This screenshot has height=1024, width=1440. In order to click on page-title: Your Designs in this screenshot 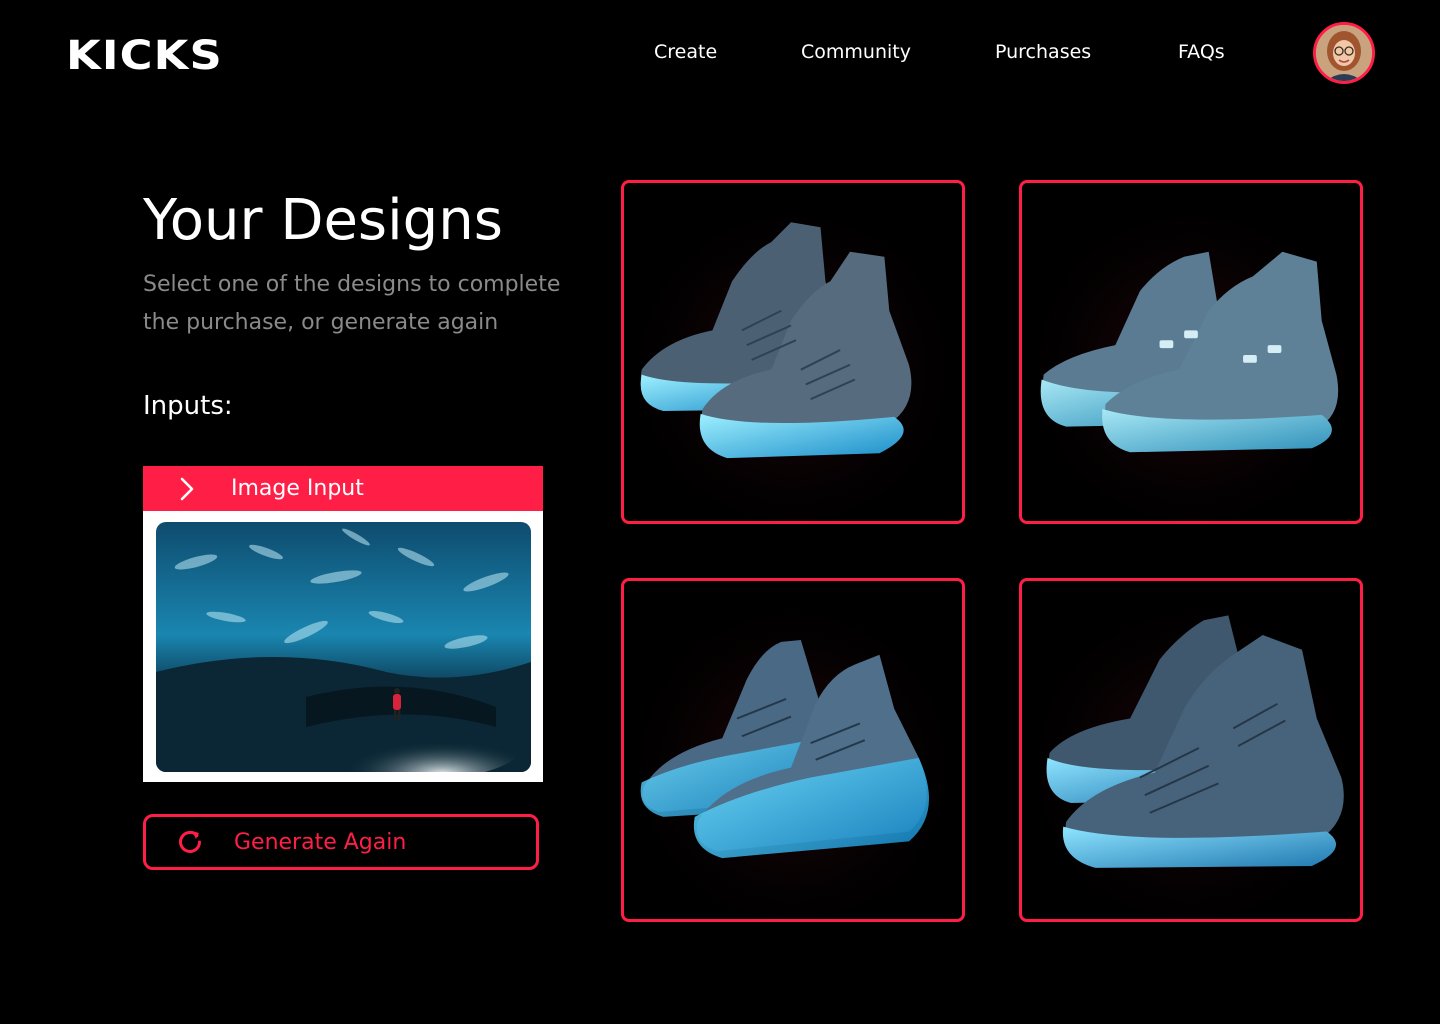, I will do `click(323, 220)`.